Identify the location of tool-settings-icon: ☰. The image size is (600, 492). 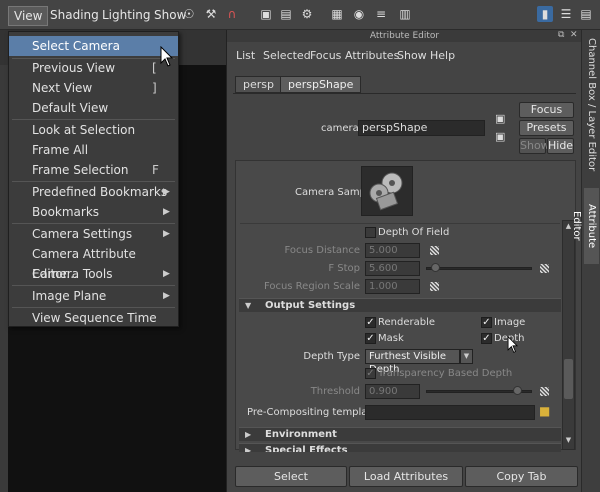
(566, 14).